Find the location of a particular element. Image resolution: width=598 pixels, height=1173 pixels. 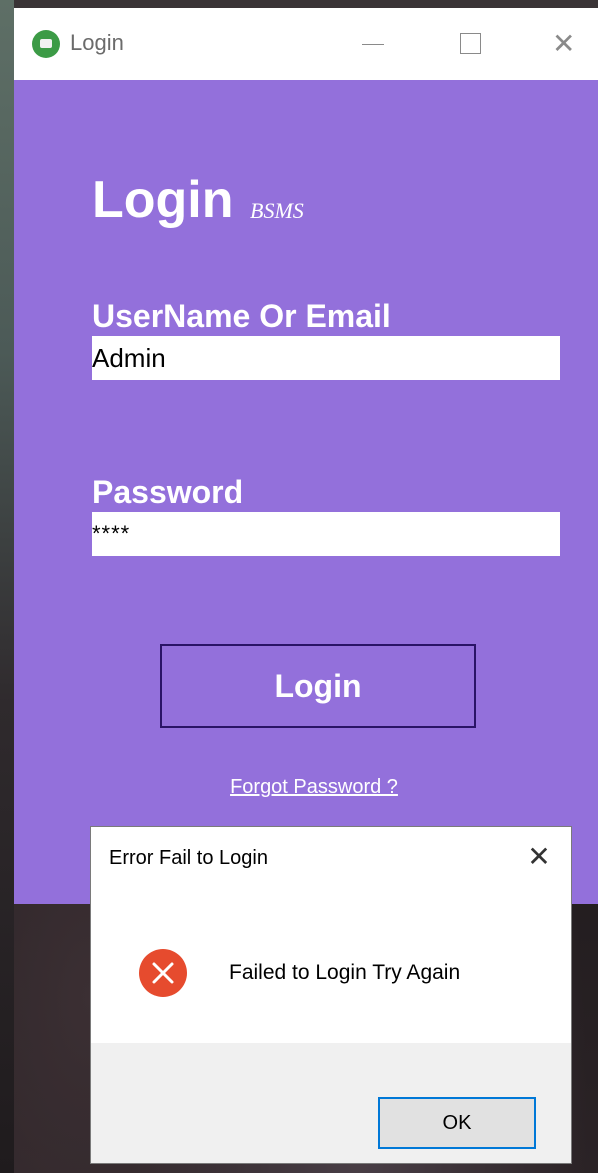

login-heading: Login is located at coordinates (163, 200).